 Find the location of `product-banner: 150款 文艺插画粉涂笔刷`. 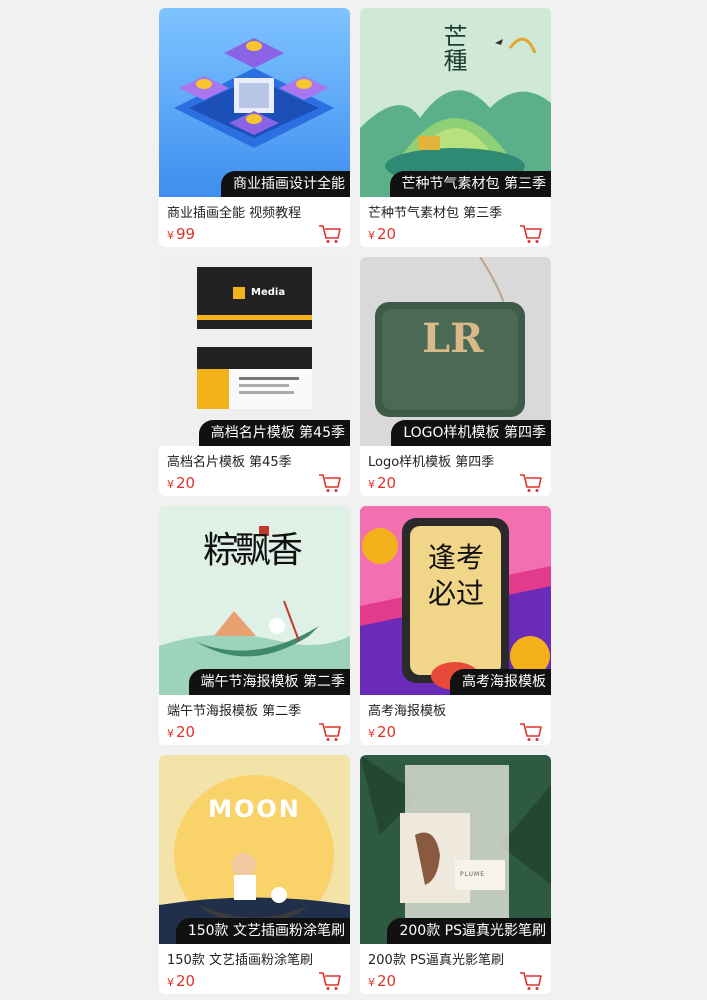

product-banner: 150款 文艺插画粉涂笔刷 is located at coordinates (262, 931).